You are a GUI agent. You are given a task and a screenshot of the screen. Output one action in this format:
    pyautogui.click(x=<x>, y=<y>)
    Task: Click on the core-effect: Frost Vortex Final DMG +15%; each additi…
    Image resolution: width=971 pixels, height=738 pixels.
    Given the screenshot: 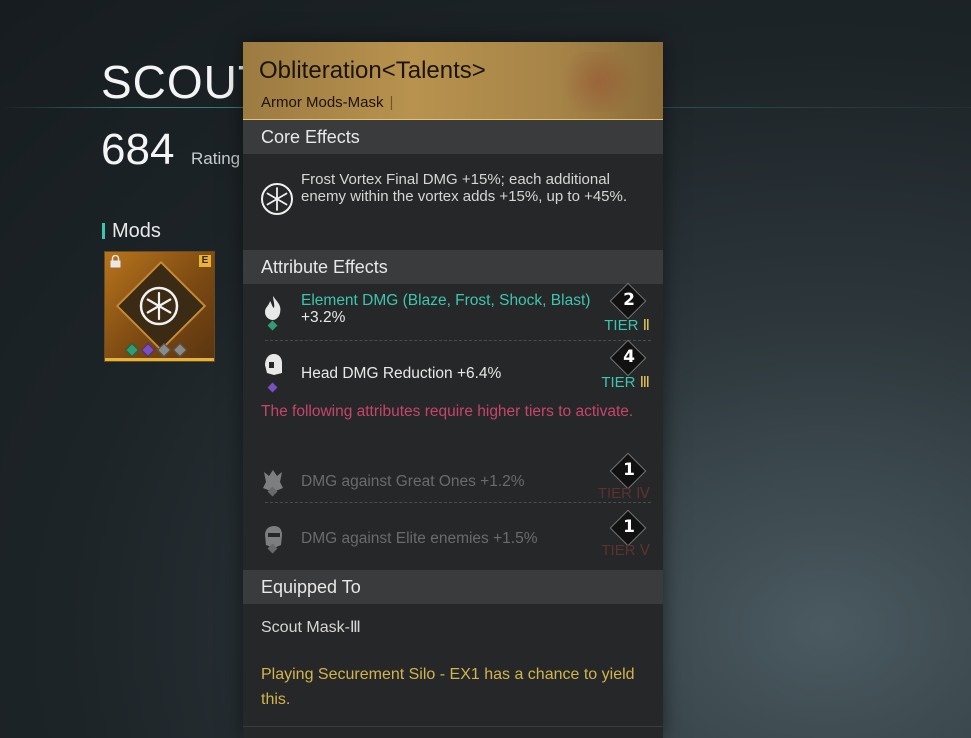 What is the action you would take?
    pyautogui.click(x=453, y=202)
    